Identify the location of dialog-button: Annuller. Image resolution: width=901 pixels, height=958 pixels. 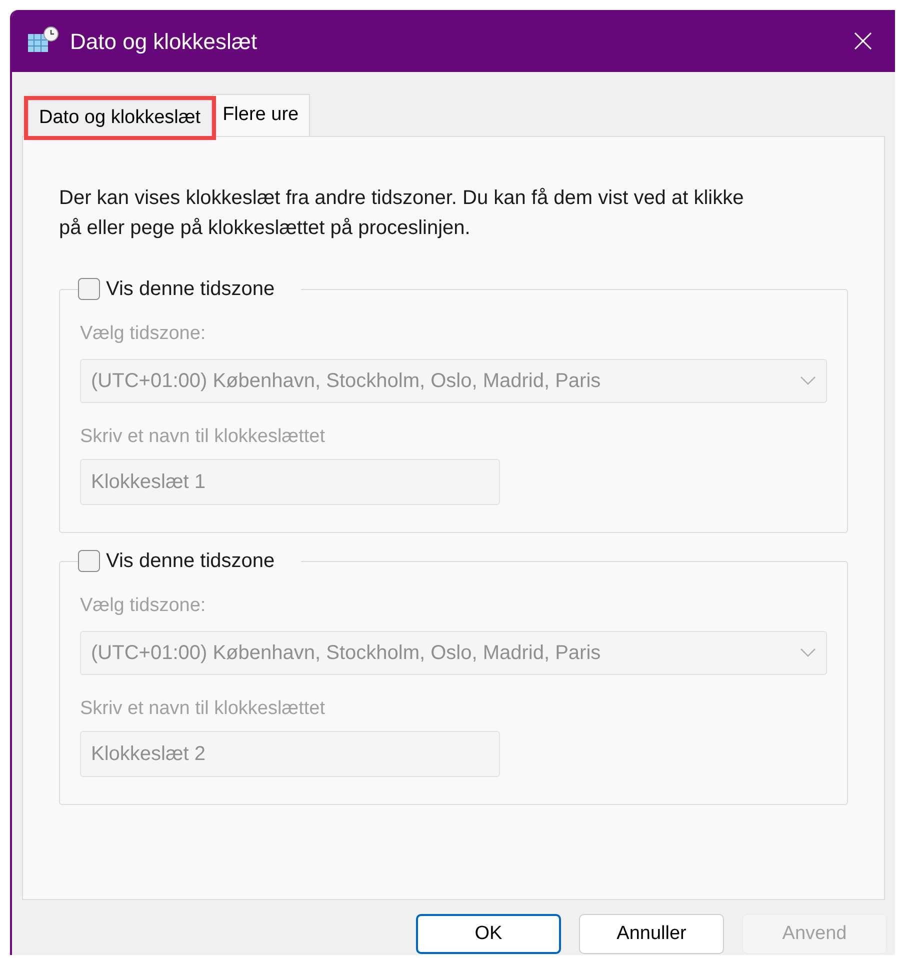
(651, 934).